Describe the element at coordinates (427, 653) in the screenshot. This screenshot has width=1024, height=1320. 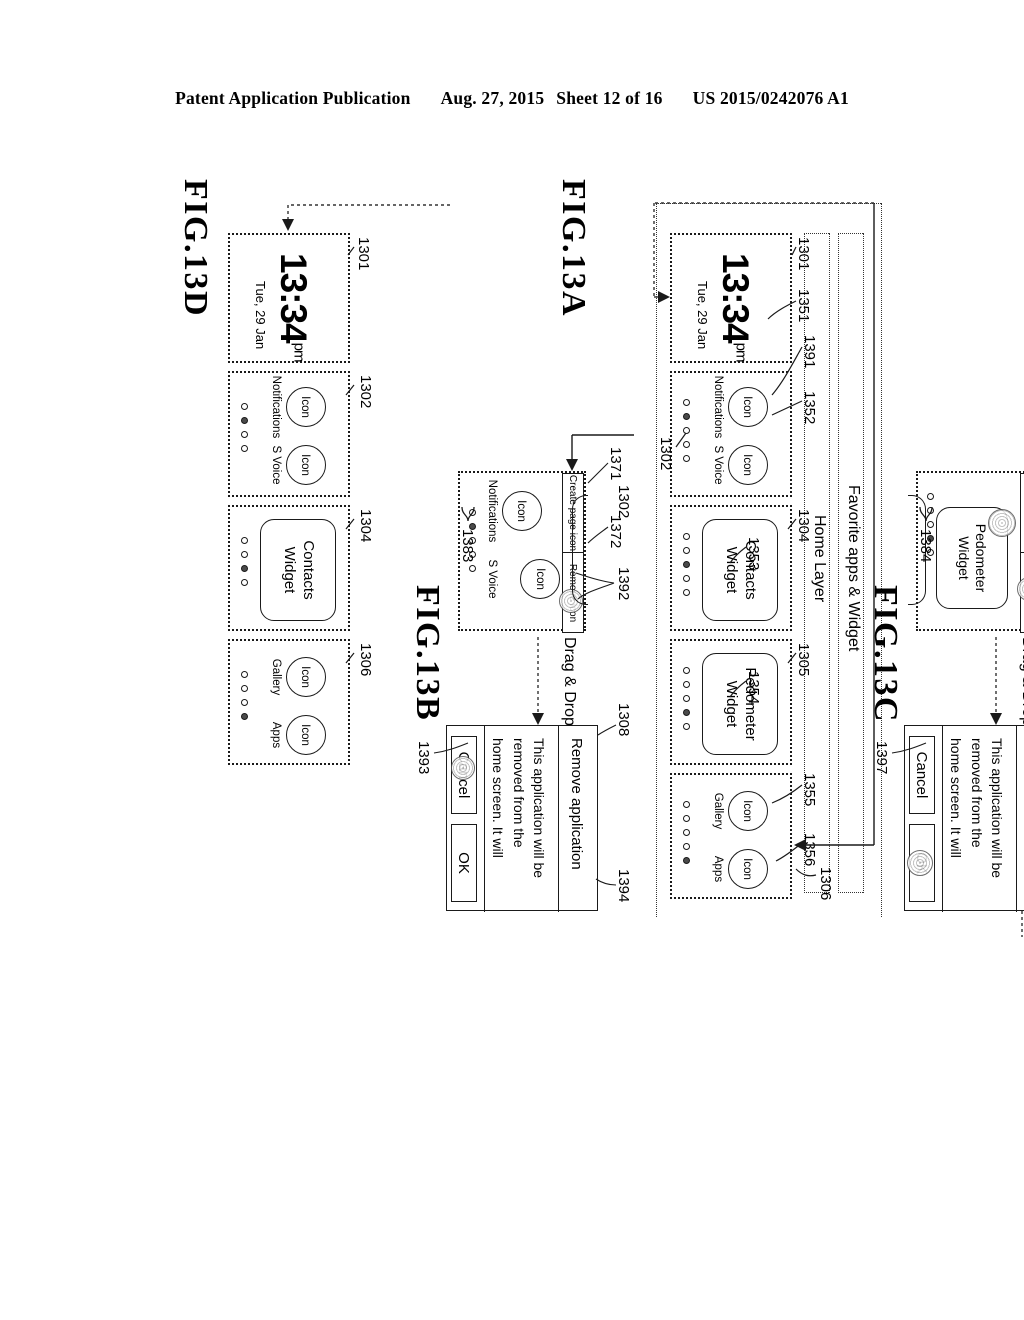
I see `figure-13b-label: FIG.13B` at that location.